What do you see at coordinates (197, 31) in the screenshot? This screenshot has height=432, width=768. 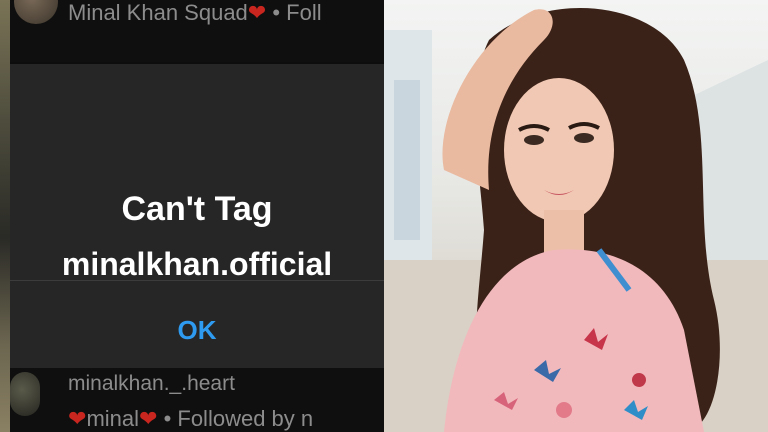 I see `list-item: Minal Khan Squad❤ • Foll` at bounding box center [197, 31].